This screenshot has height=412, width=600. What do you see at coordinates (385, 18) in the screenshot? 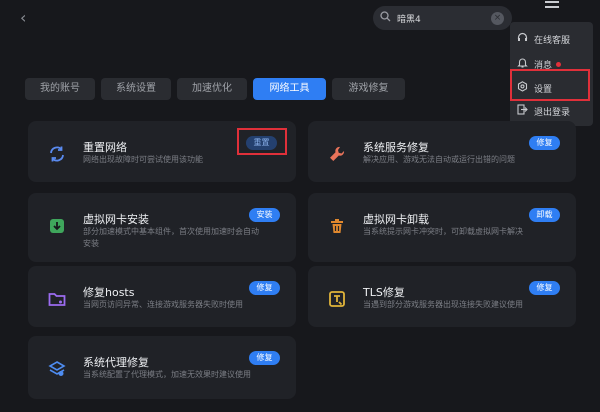
I see `search-icon` at bounding box center [385, 18].